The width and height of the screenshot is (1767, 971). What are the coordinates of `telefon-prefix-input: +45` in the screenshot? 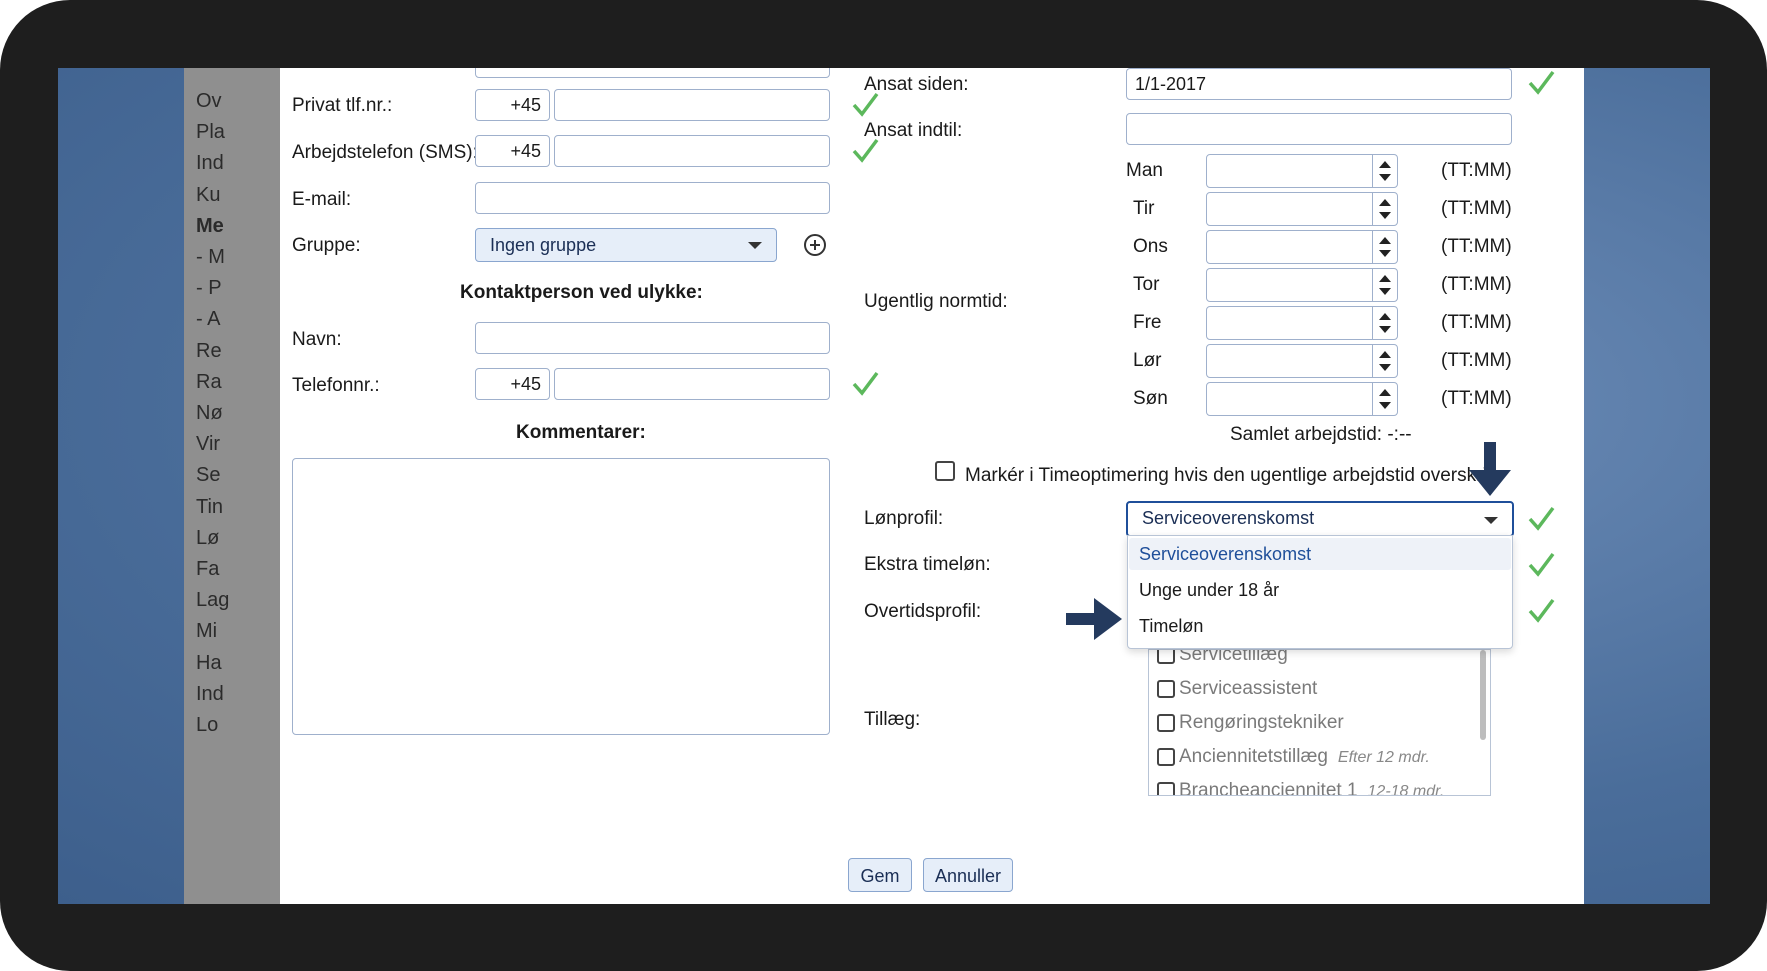 It's located at (512, 384).